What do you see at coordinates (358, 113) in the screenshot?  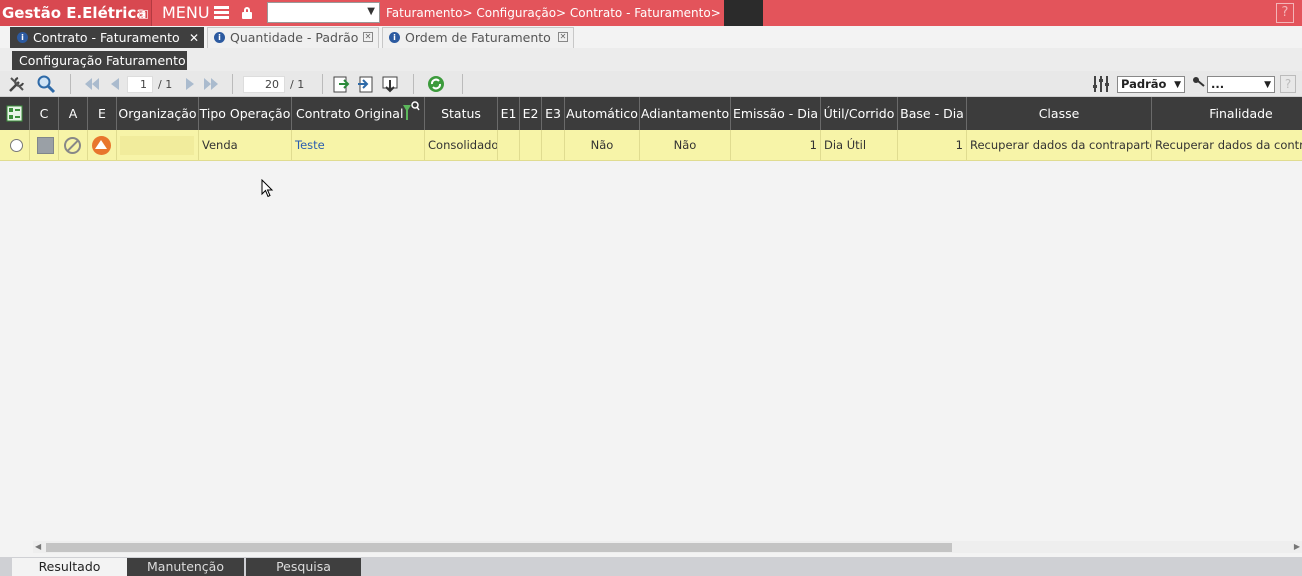 I see `col-header-contrato-original: Contrato Original` at bounding box center [358, 113].